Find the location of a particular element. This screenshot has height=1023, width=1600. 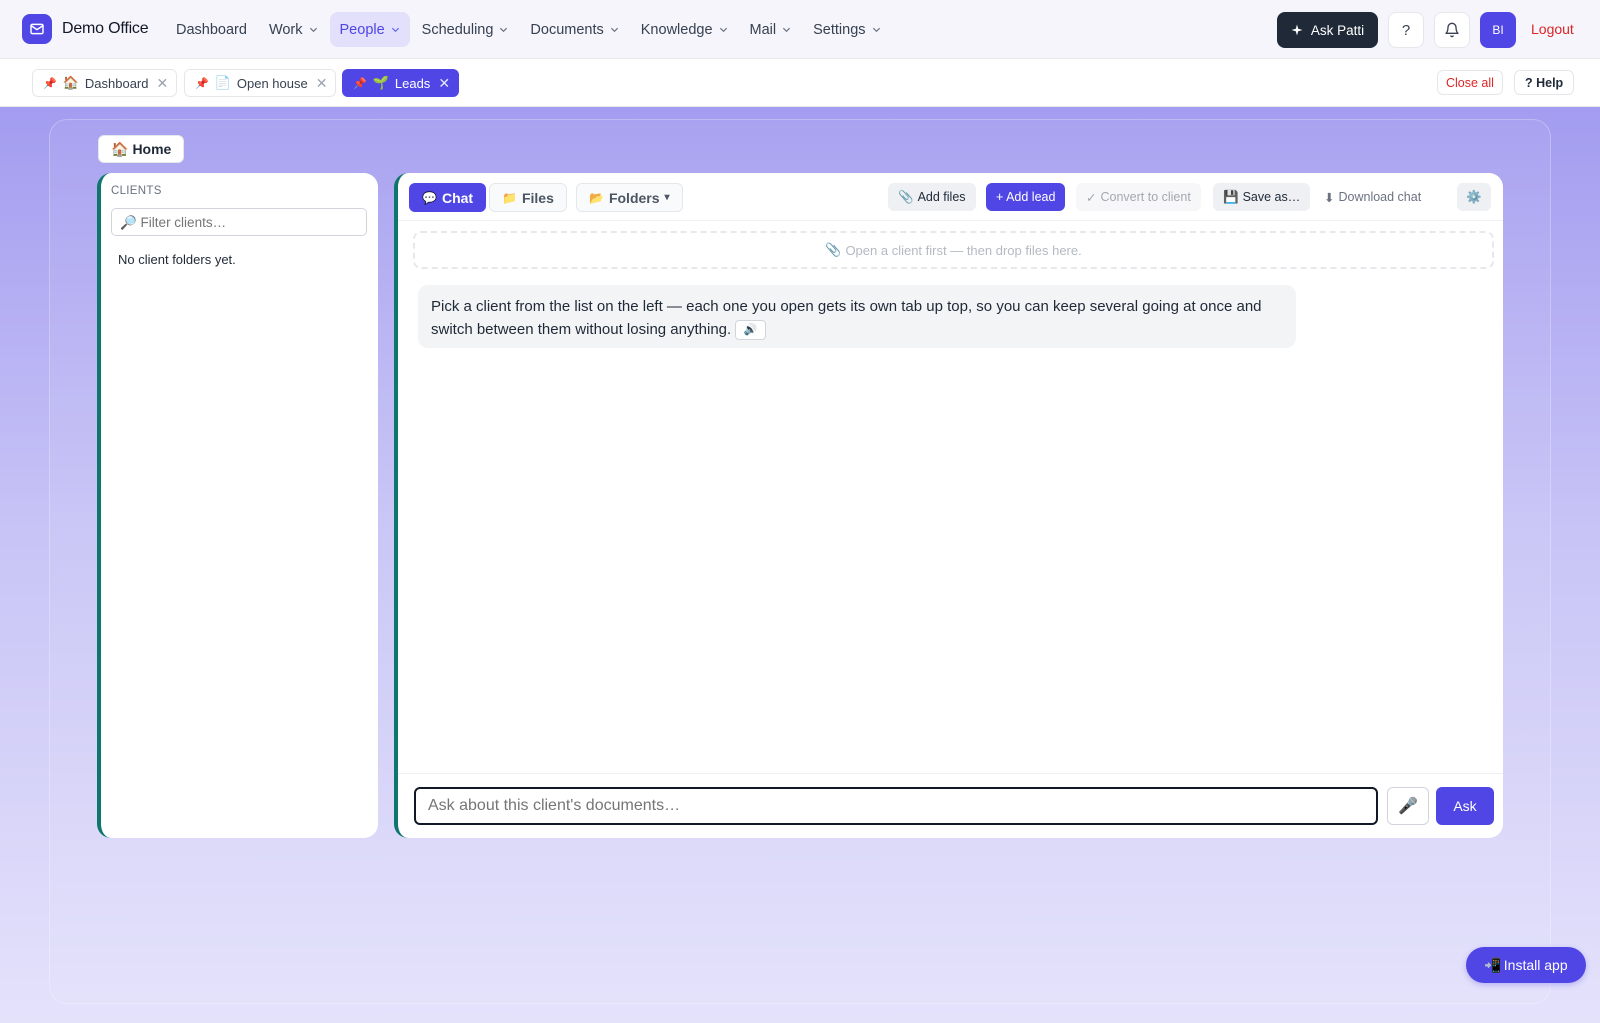

read-aloud-button: 🔊 is located at coordinates (751, 330).